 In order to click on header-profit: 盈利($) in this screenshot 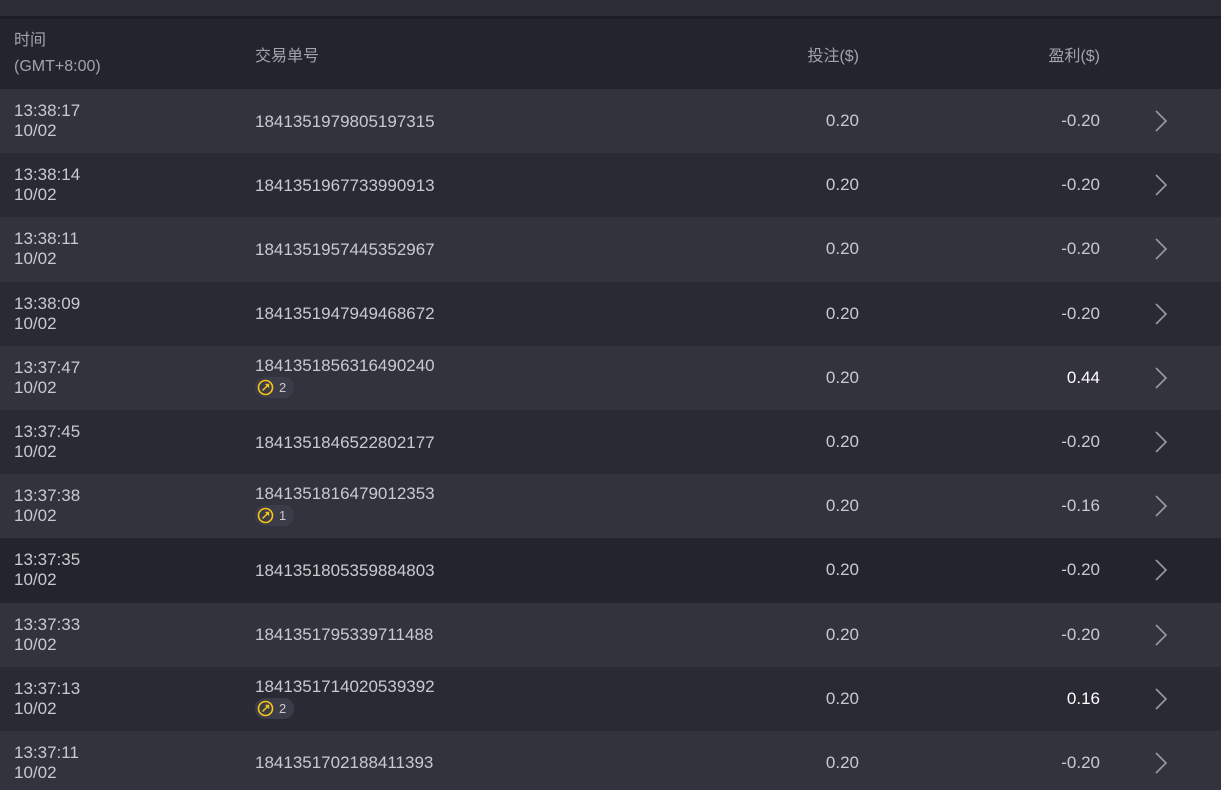, I will do `click(1074, 56)`.